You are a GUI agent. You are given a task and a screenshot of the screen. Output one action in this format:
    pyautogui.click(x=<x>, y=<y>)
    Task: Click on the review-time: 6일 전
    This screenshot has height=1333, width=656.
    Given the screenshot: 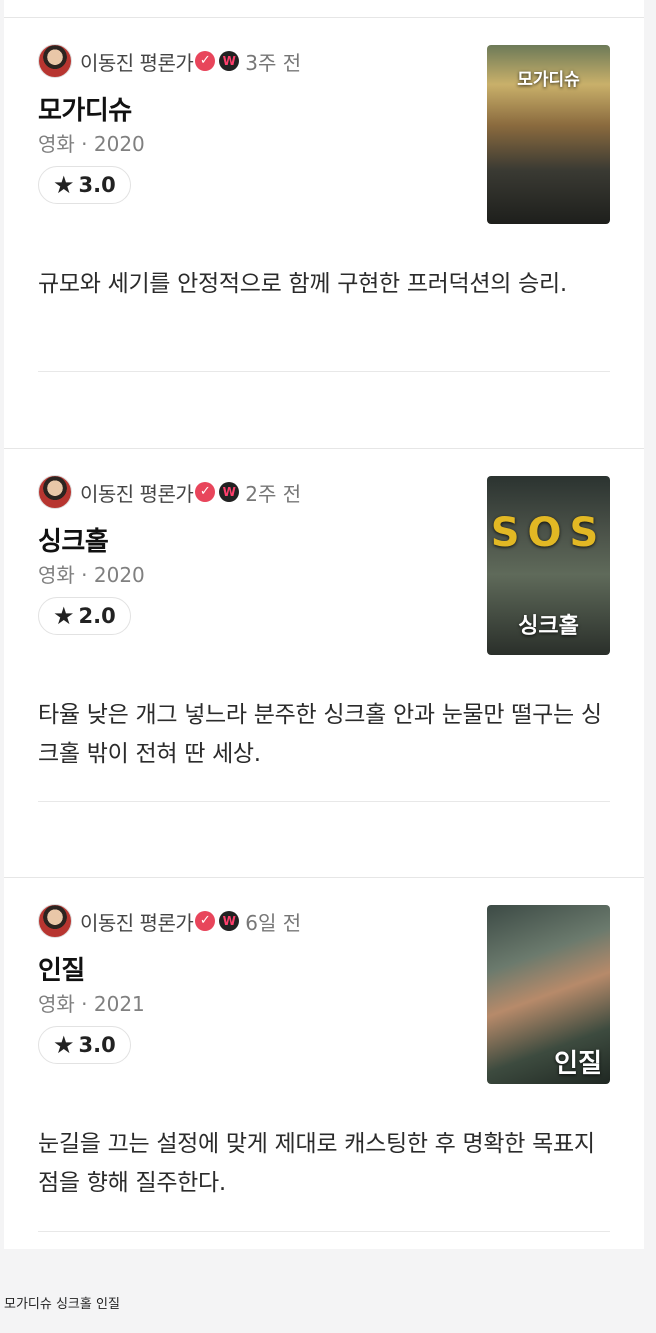 What is the action you would take?
    pyautogui.click(x=273, y=922)
    